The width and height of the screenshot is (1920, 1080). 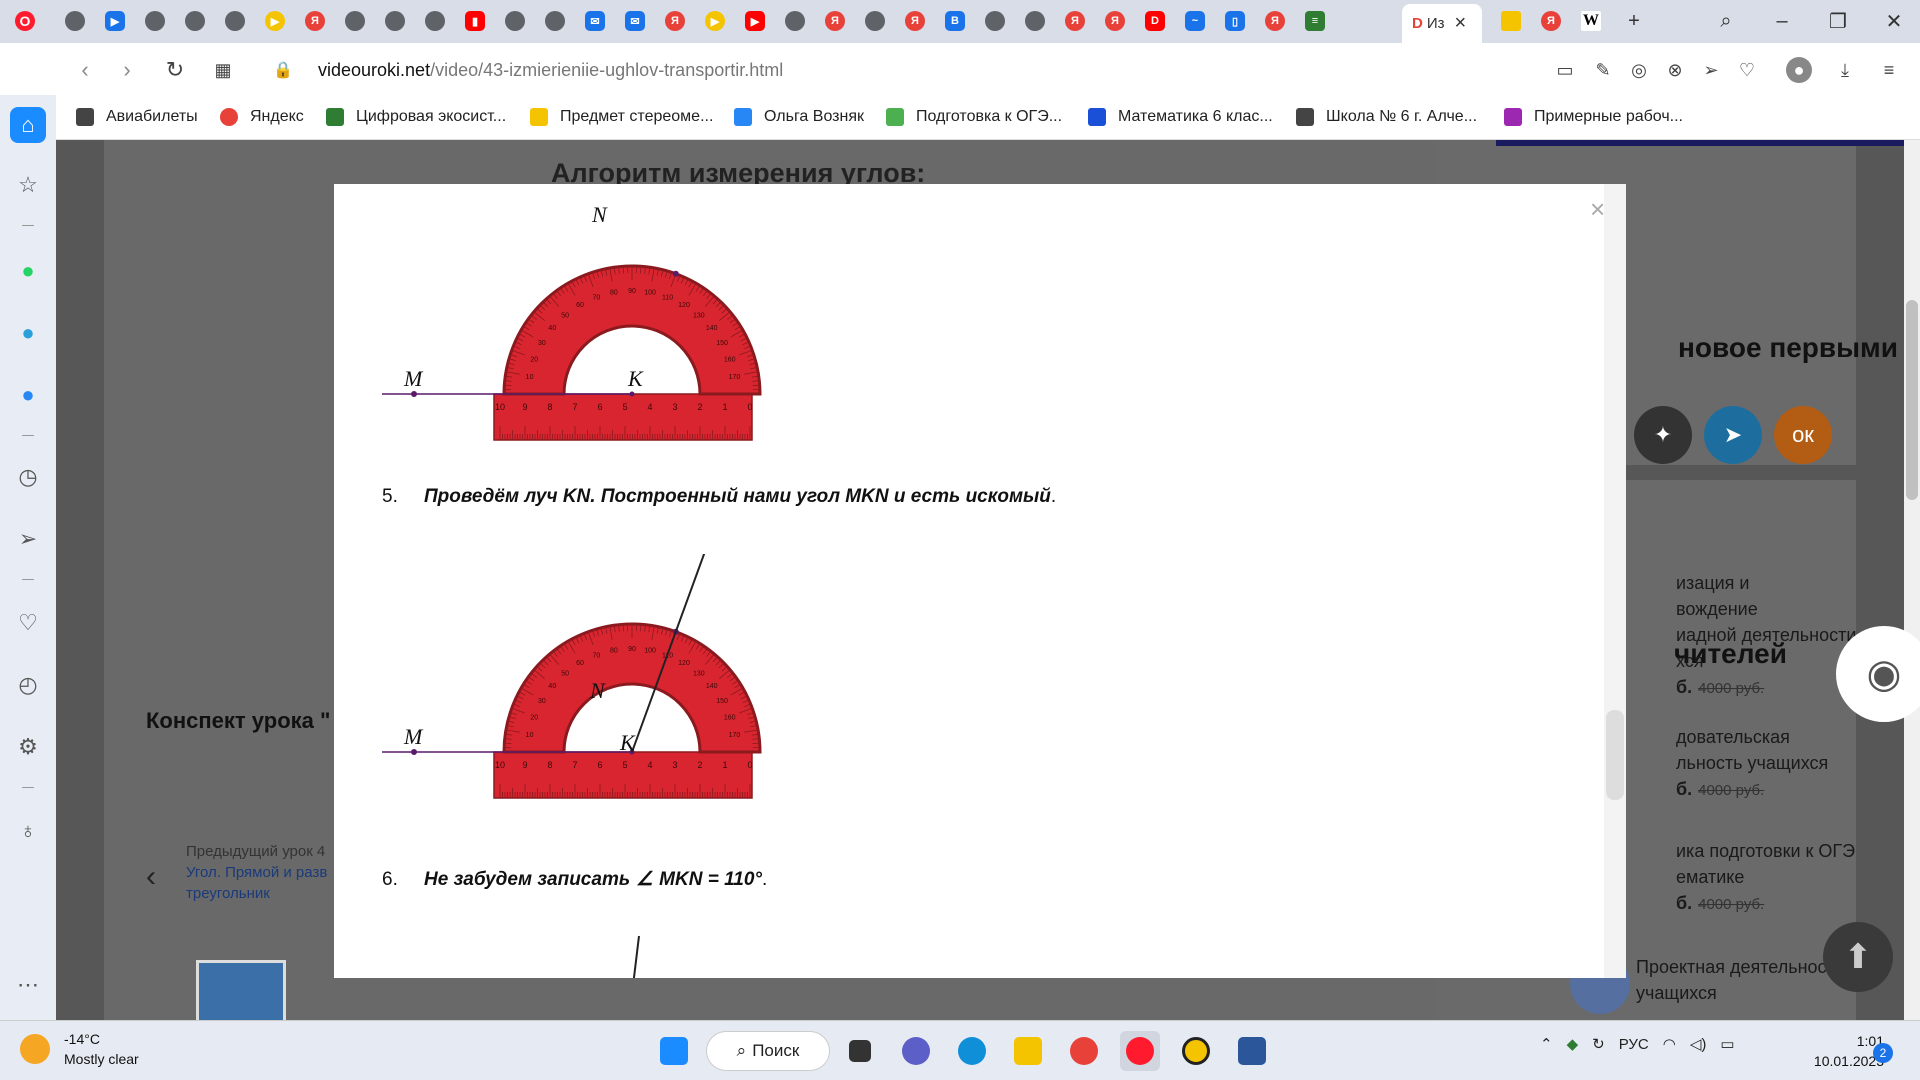 I want to click on language-indicator: РУС, so click(x=1634, y=1044).